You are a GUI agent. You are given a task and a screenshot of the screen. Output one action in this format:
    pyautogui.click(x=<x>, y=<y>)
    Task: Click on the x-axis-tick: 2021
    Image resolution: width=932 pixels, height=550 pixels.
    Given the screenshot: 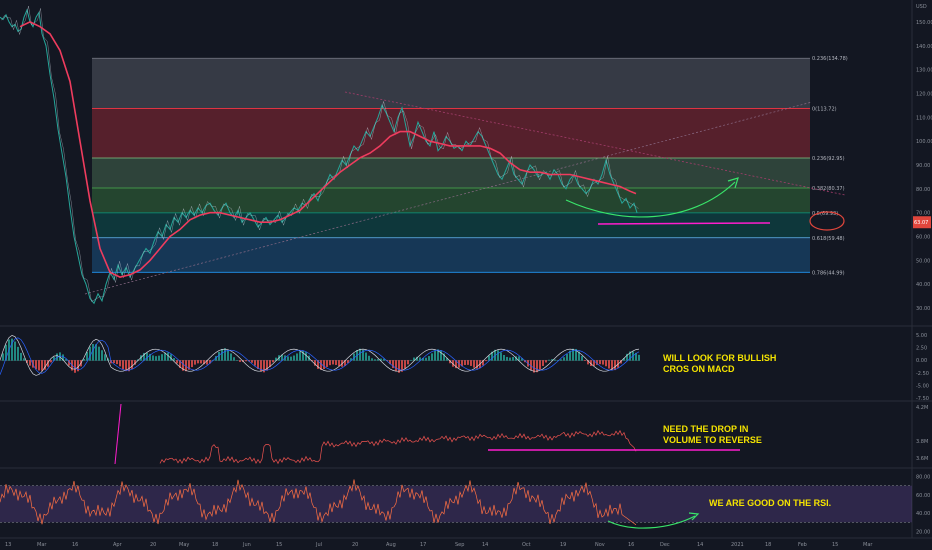 What is the action you would take?
    pyautogui.click(x=737, y=545)
    